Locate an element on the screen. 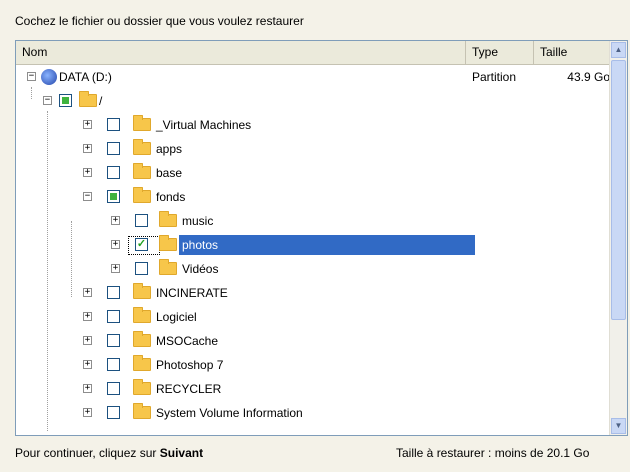  column-header-row: Nom Type Taille is located at coordinates (314, 53).